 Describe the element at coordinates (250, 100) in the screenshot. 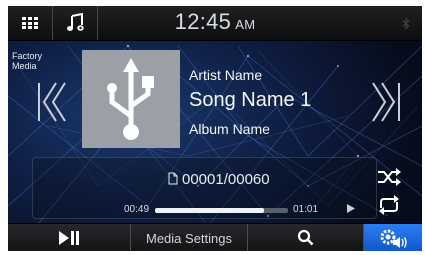

I see `song-name: Song Name 1` at that location.